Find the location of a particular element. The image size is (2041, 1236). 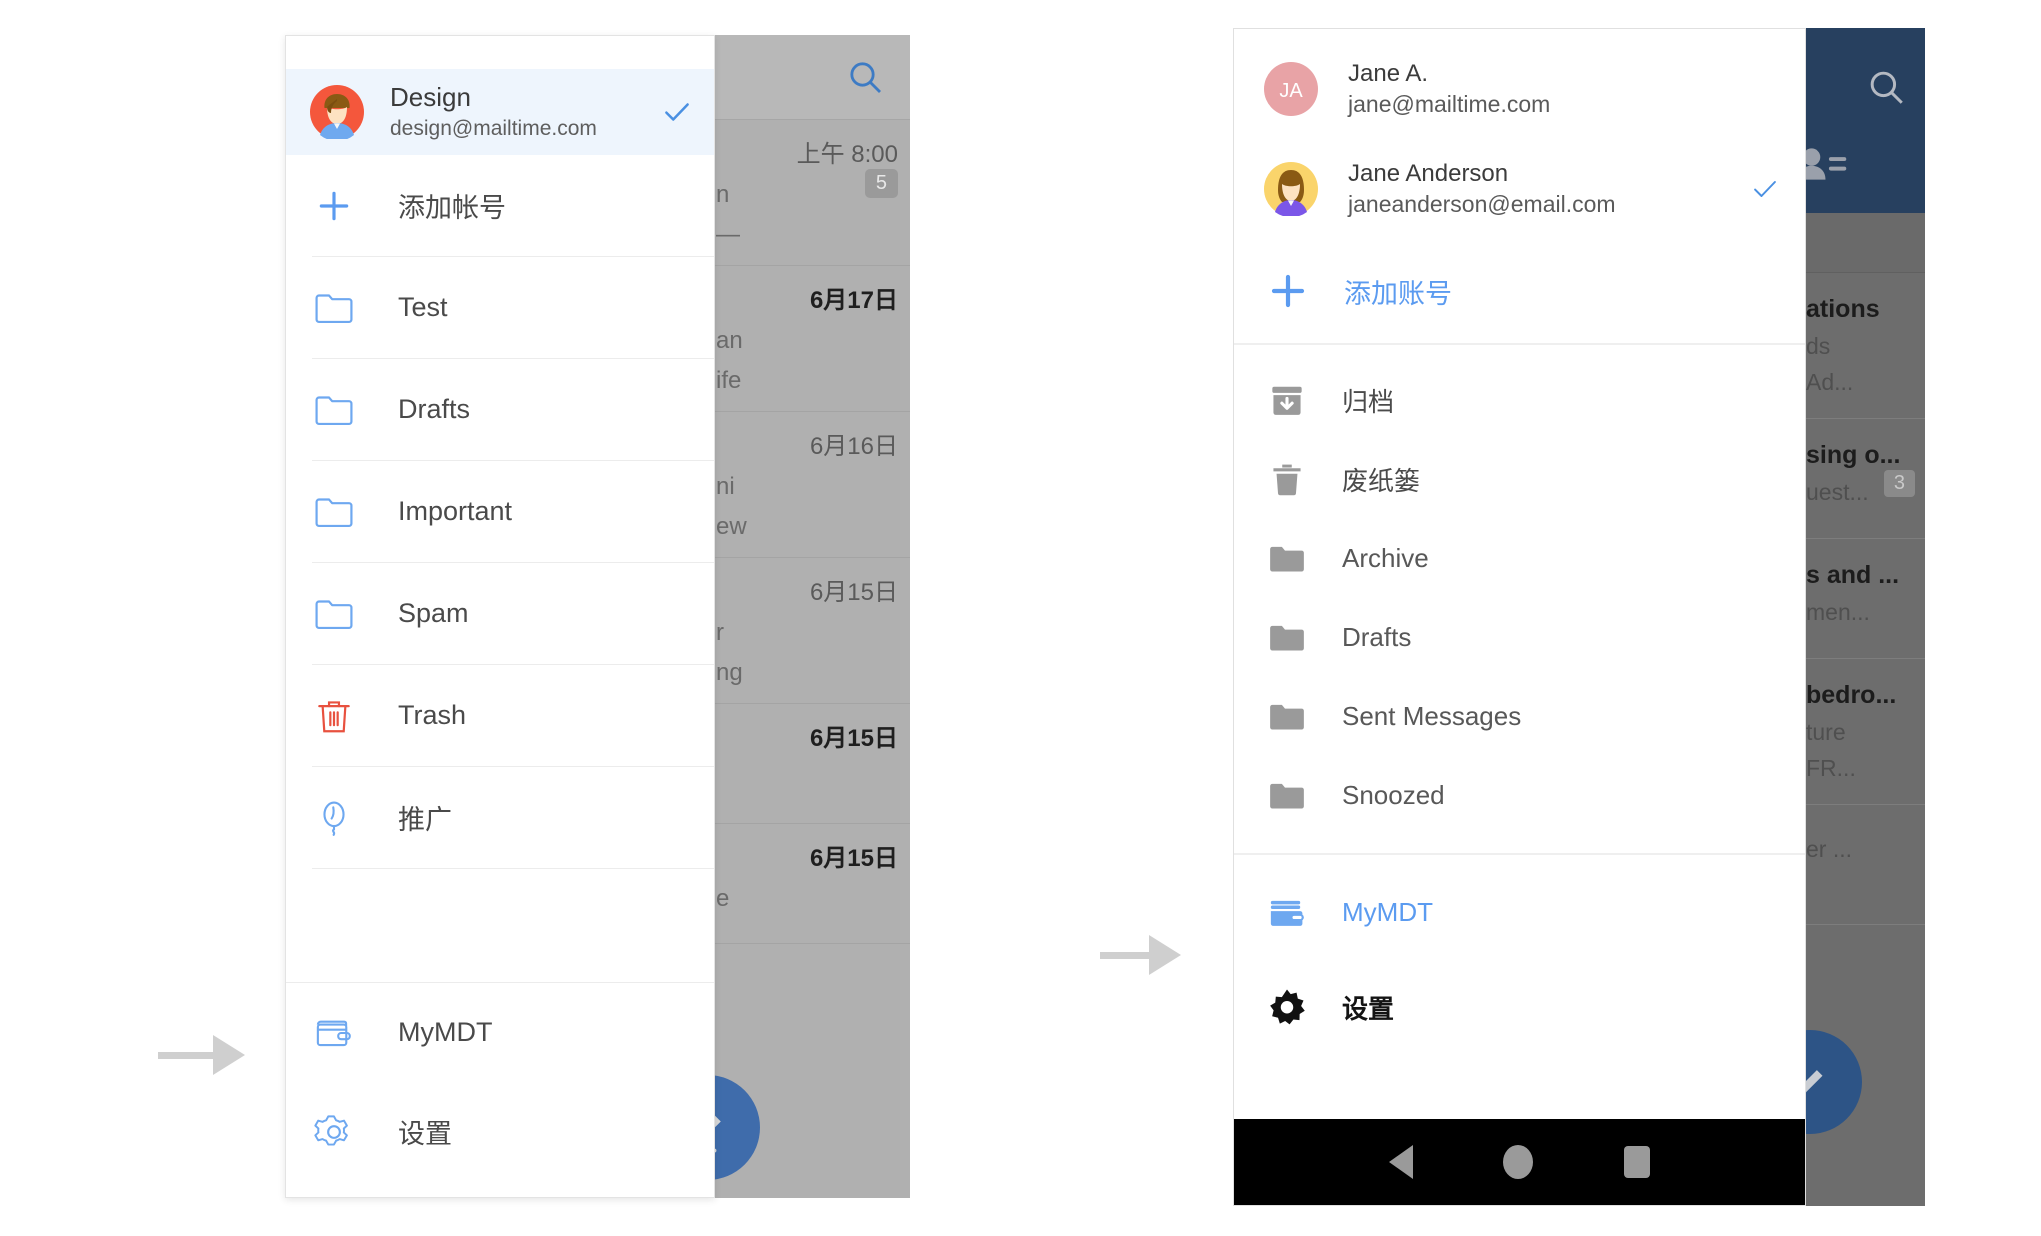

account-row-jane-anderson: Jane Anderson janeanderson@email.com is located at coordinates (1519, 189).